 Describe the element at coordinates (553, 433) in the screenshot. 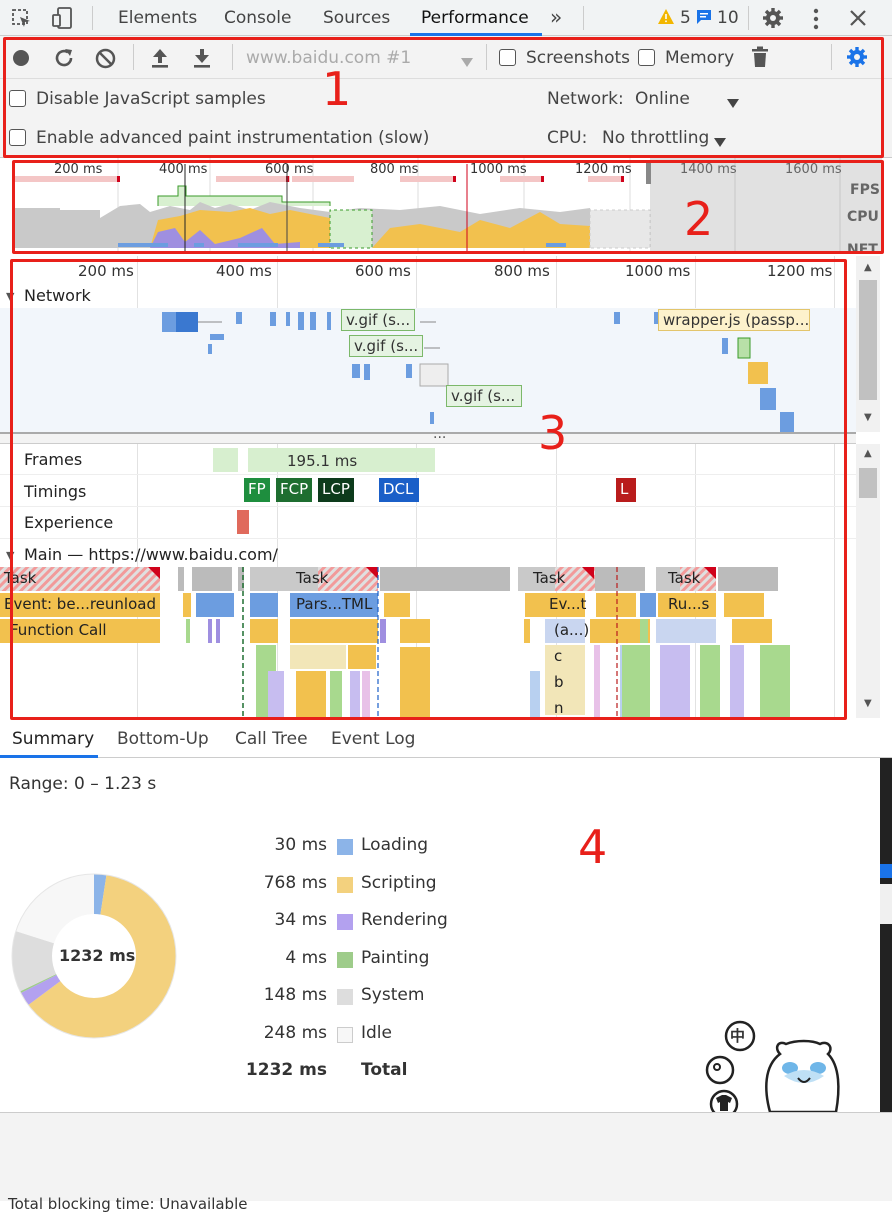

I see `annotation-label-3: 3` at that location.